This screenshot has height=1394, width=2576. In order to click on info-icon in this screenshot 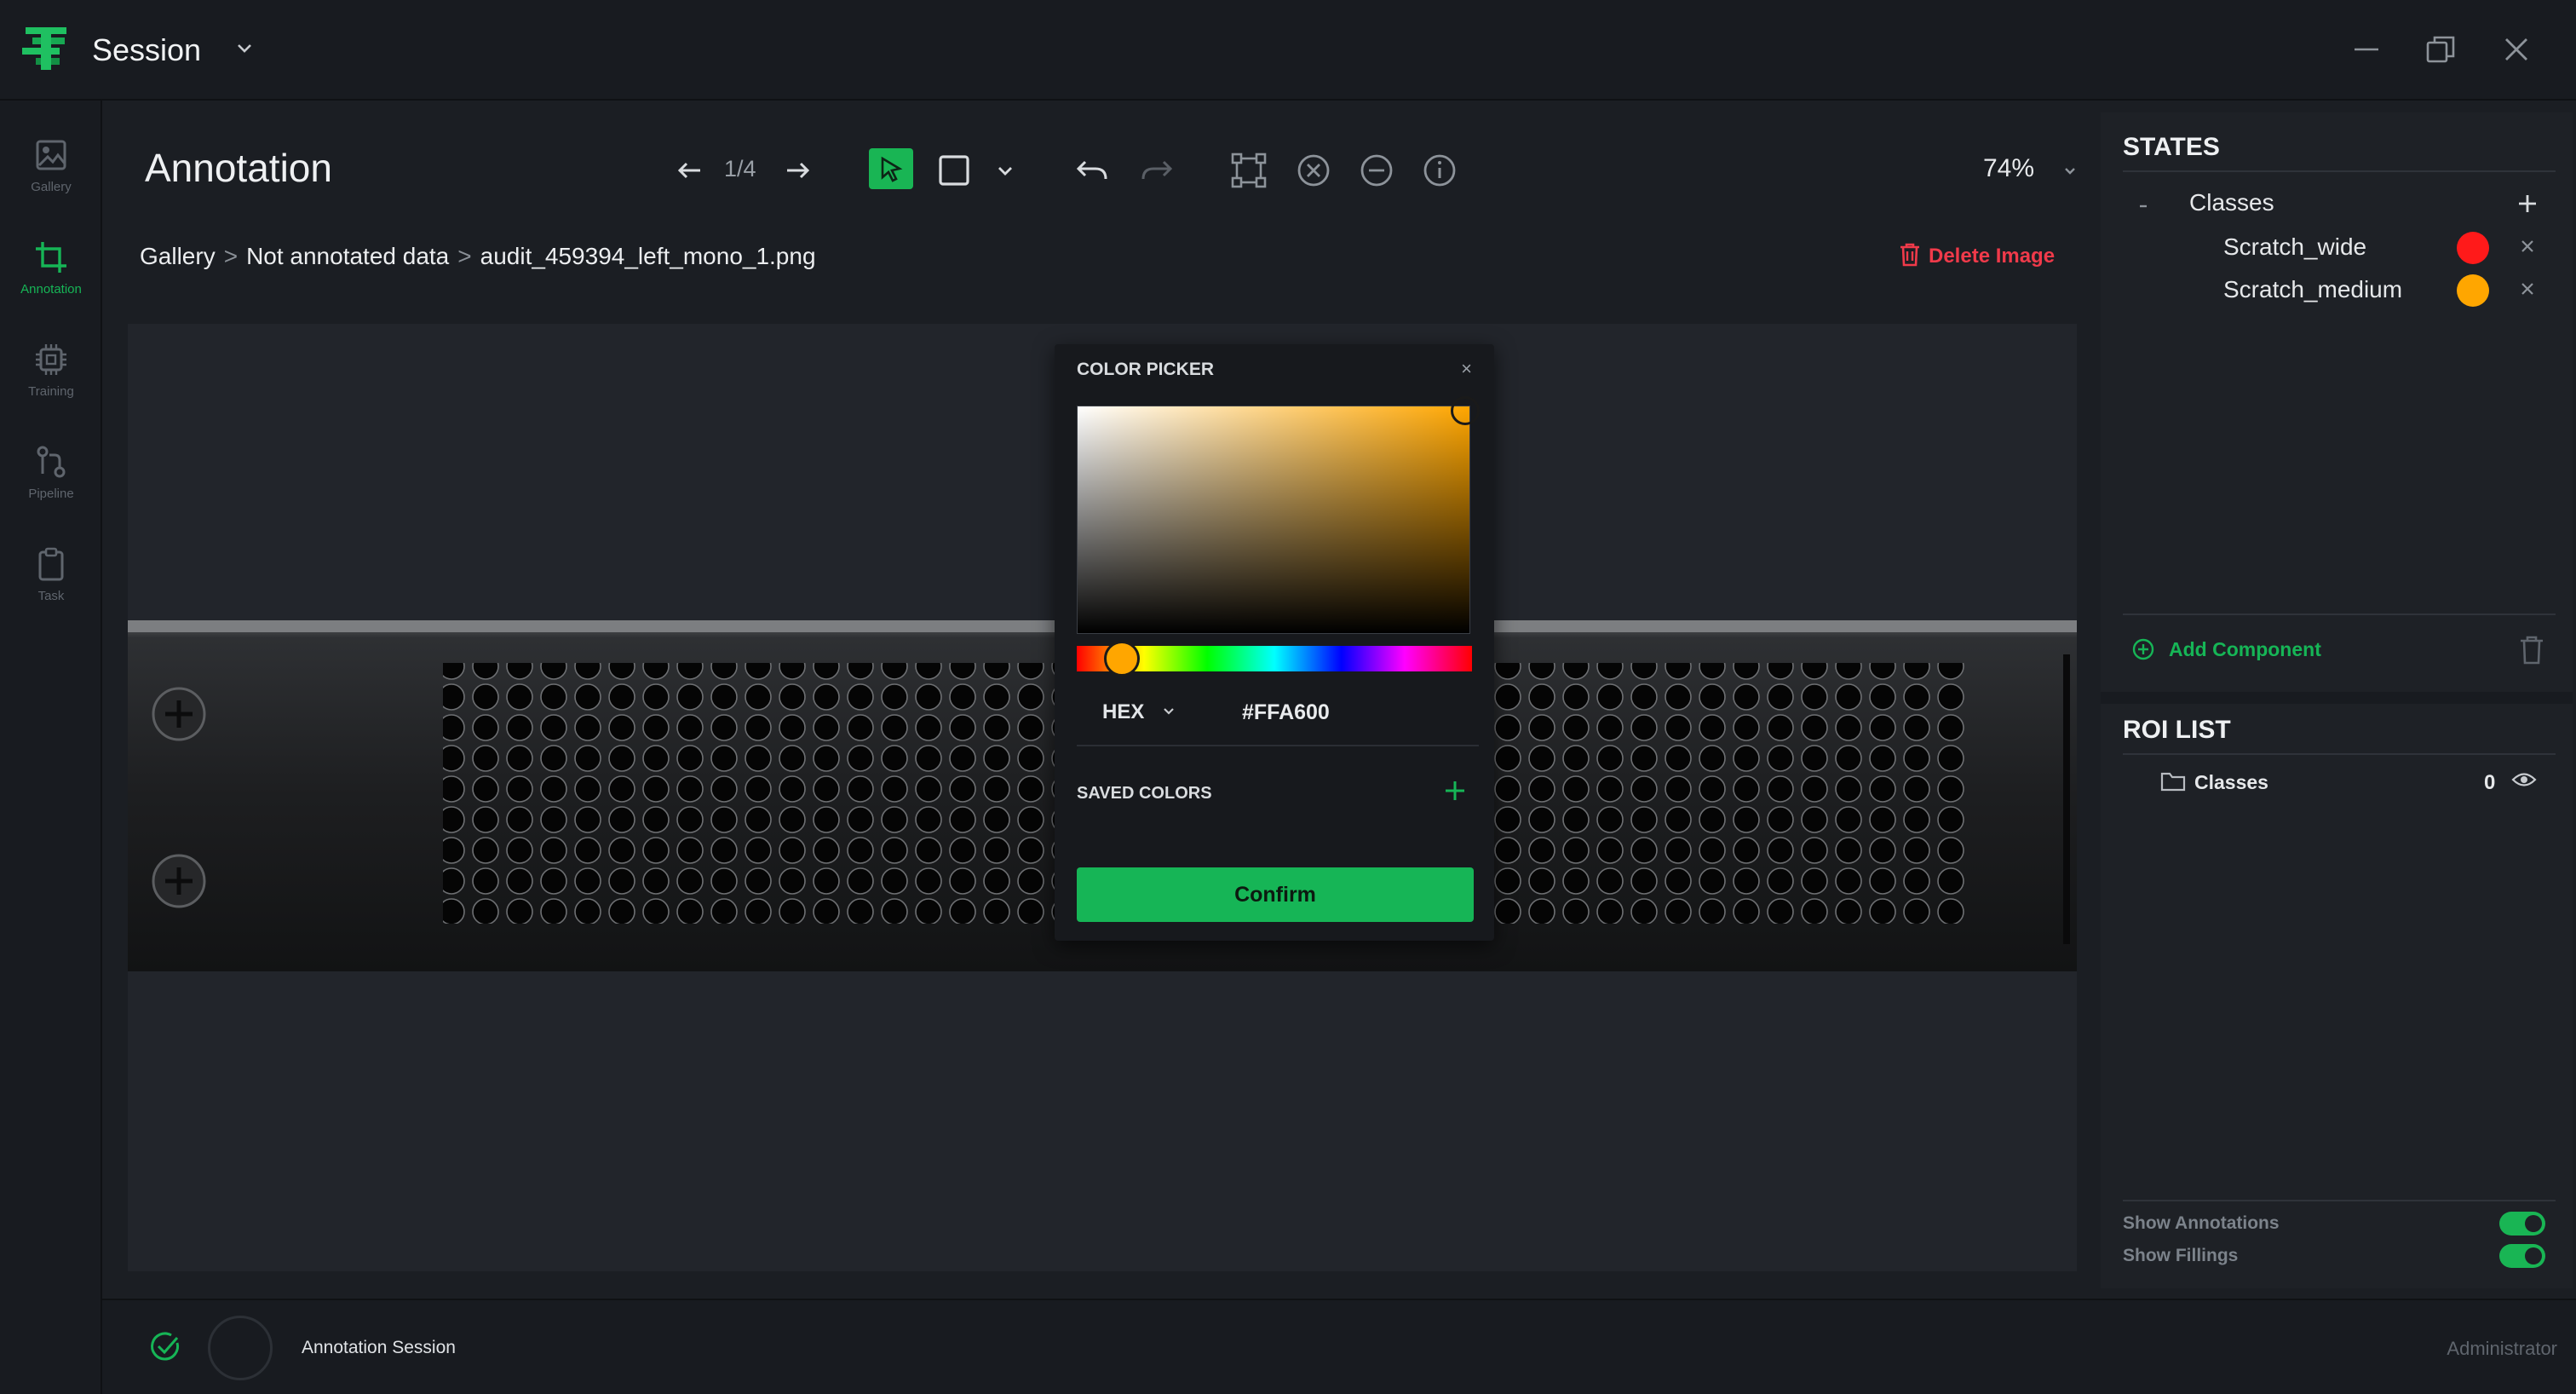, I will do `click(1440, 170)`.